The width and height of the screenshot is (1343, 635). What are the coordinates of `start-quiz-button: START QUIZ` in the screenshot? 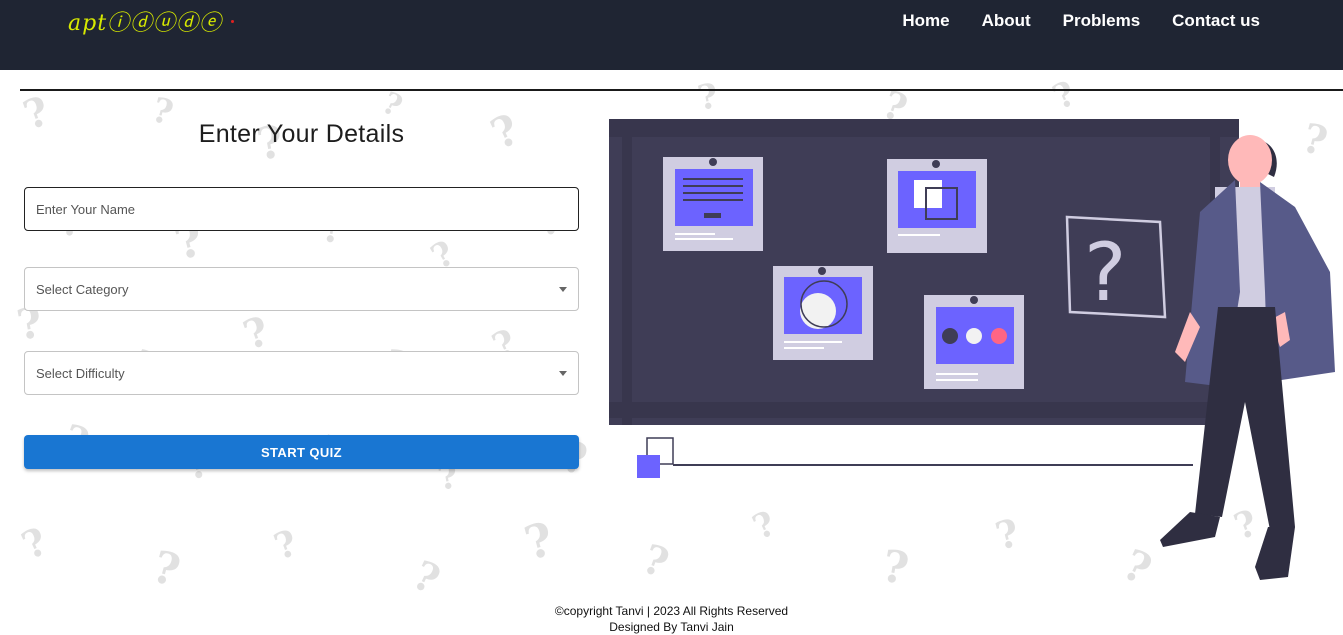 It's located at (301, 452).